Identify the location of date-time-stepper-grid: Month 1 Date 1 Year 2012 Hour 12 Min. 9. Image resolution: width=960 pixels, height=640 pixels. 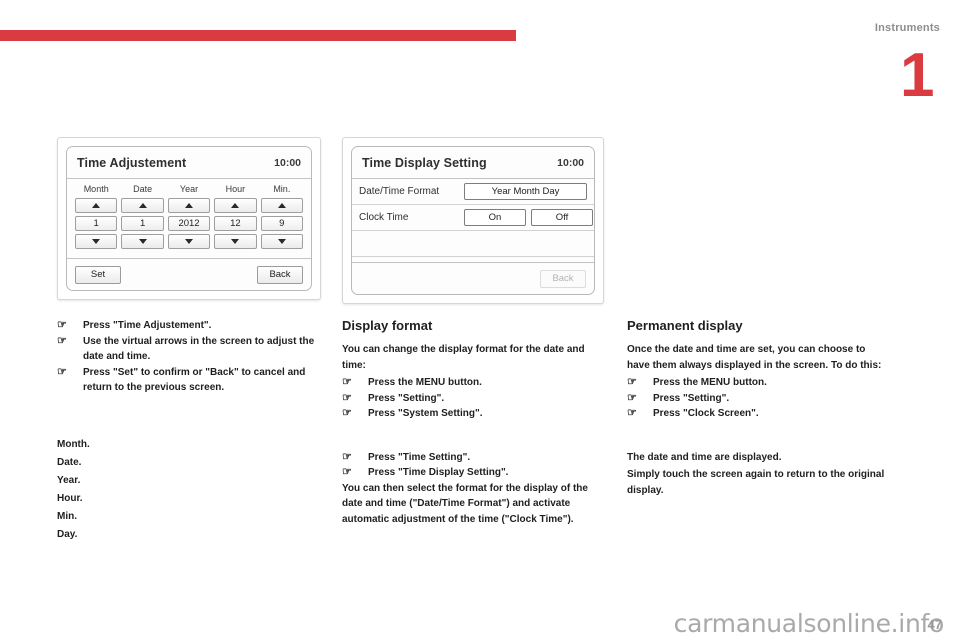
(189, 215).